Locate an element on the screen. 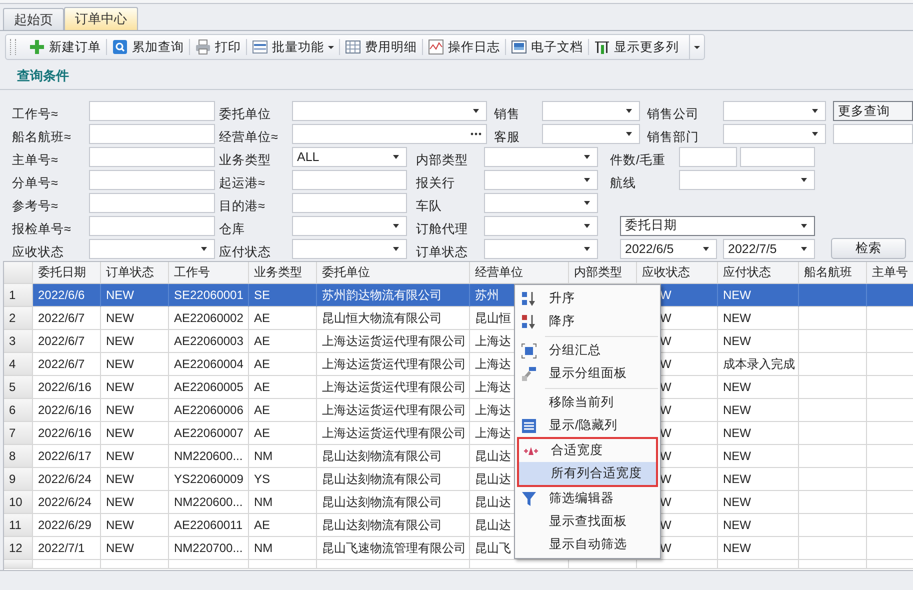 The height and width of the screenshot is (590, 913). row-number: 7 is located at coordinates (18, 433).